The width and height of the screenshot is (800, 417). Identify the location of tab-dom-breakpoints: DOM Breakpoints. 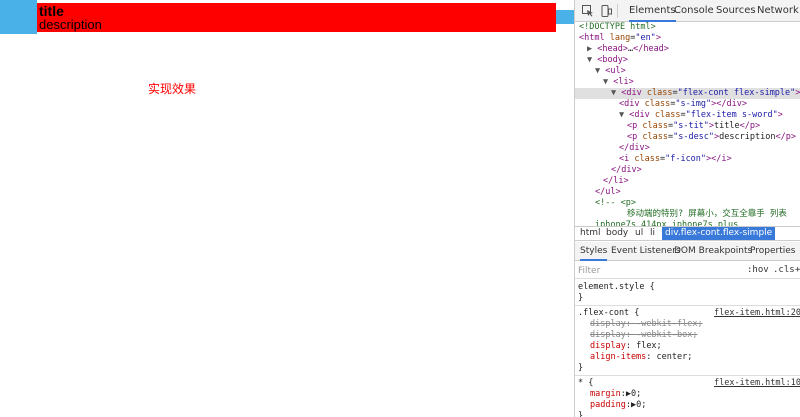
(713, 251).